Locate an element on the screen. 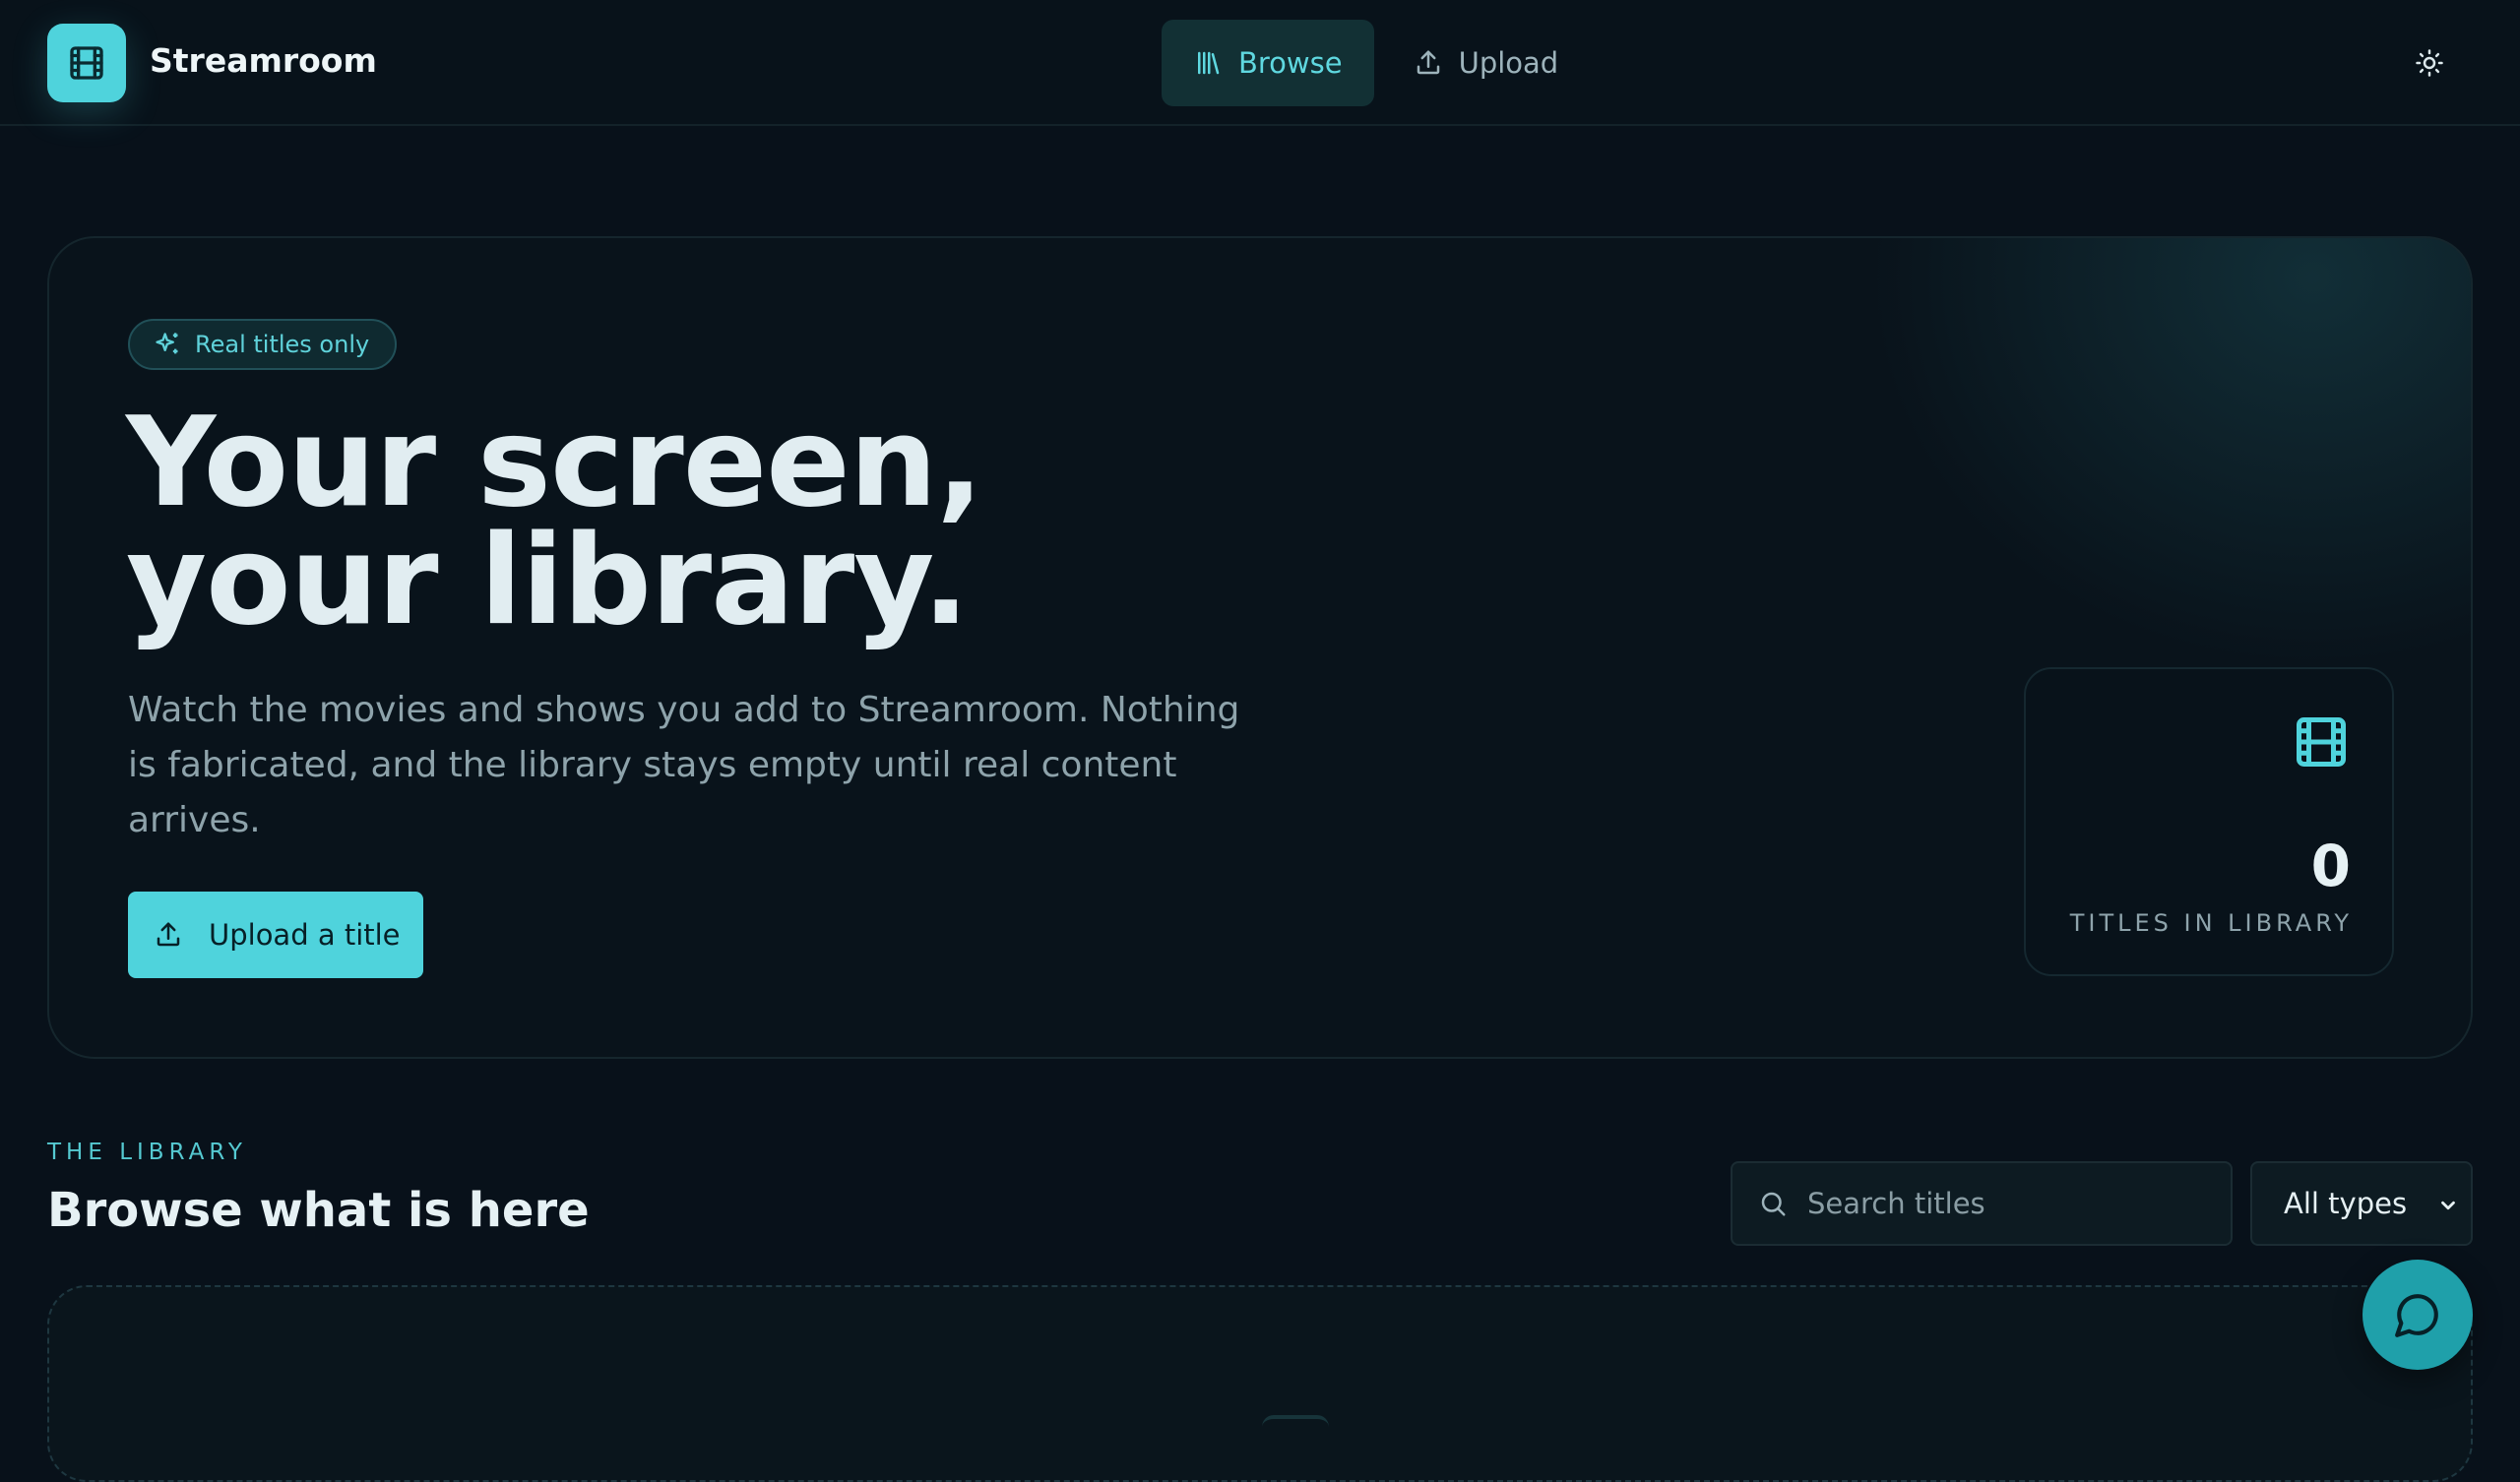 The height and width of the screenshot is (1482, 2520). nav-browse: Browse is located at coordinates (1268, 63).